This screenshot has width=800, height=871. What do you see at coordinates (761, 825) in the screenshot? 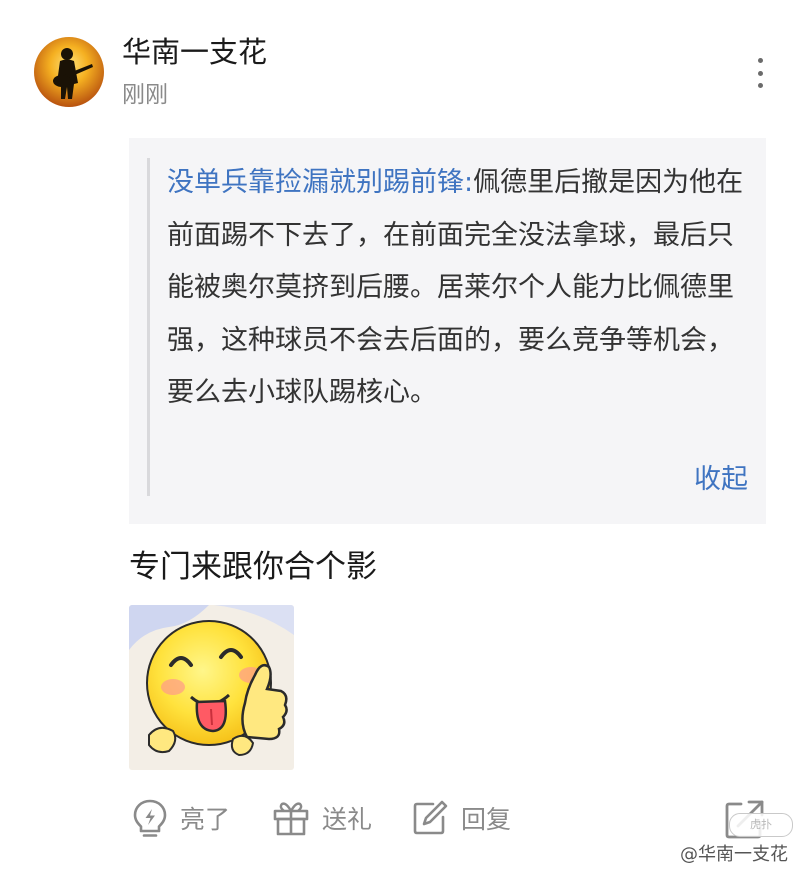
I see `watermark-badge: 虎扑` at bounding box center [761, 825].